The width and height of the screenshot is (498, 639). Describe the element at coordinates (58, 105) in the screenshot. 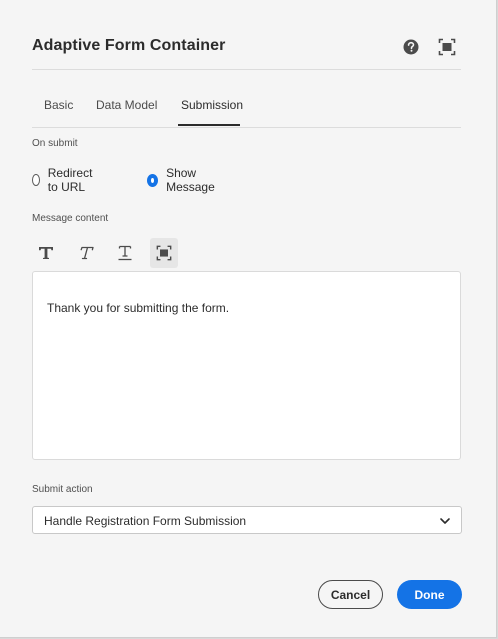

I see `tab-basic: Basic` at that location.